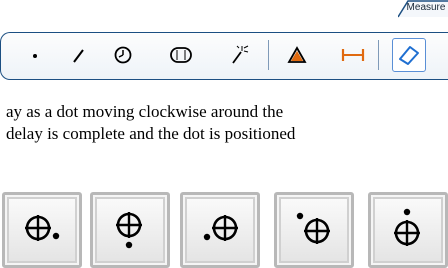  I want to click on crosshair-dot-top-left-icon, so click(313, 228).